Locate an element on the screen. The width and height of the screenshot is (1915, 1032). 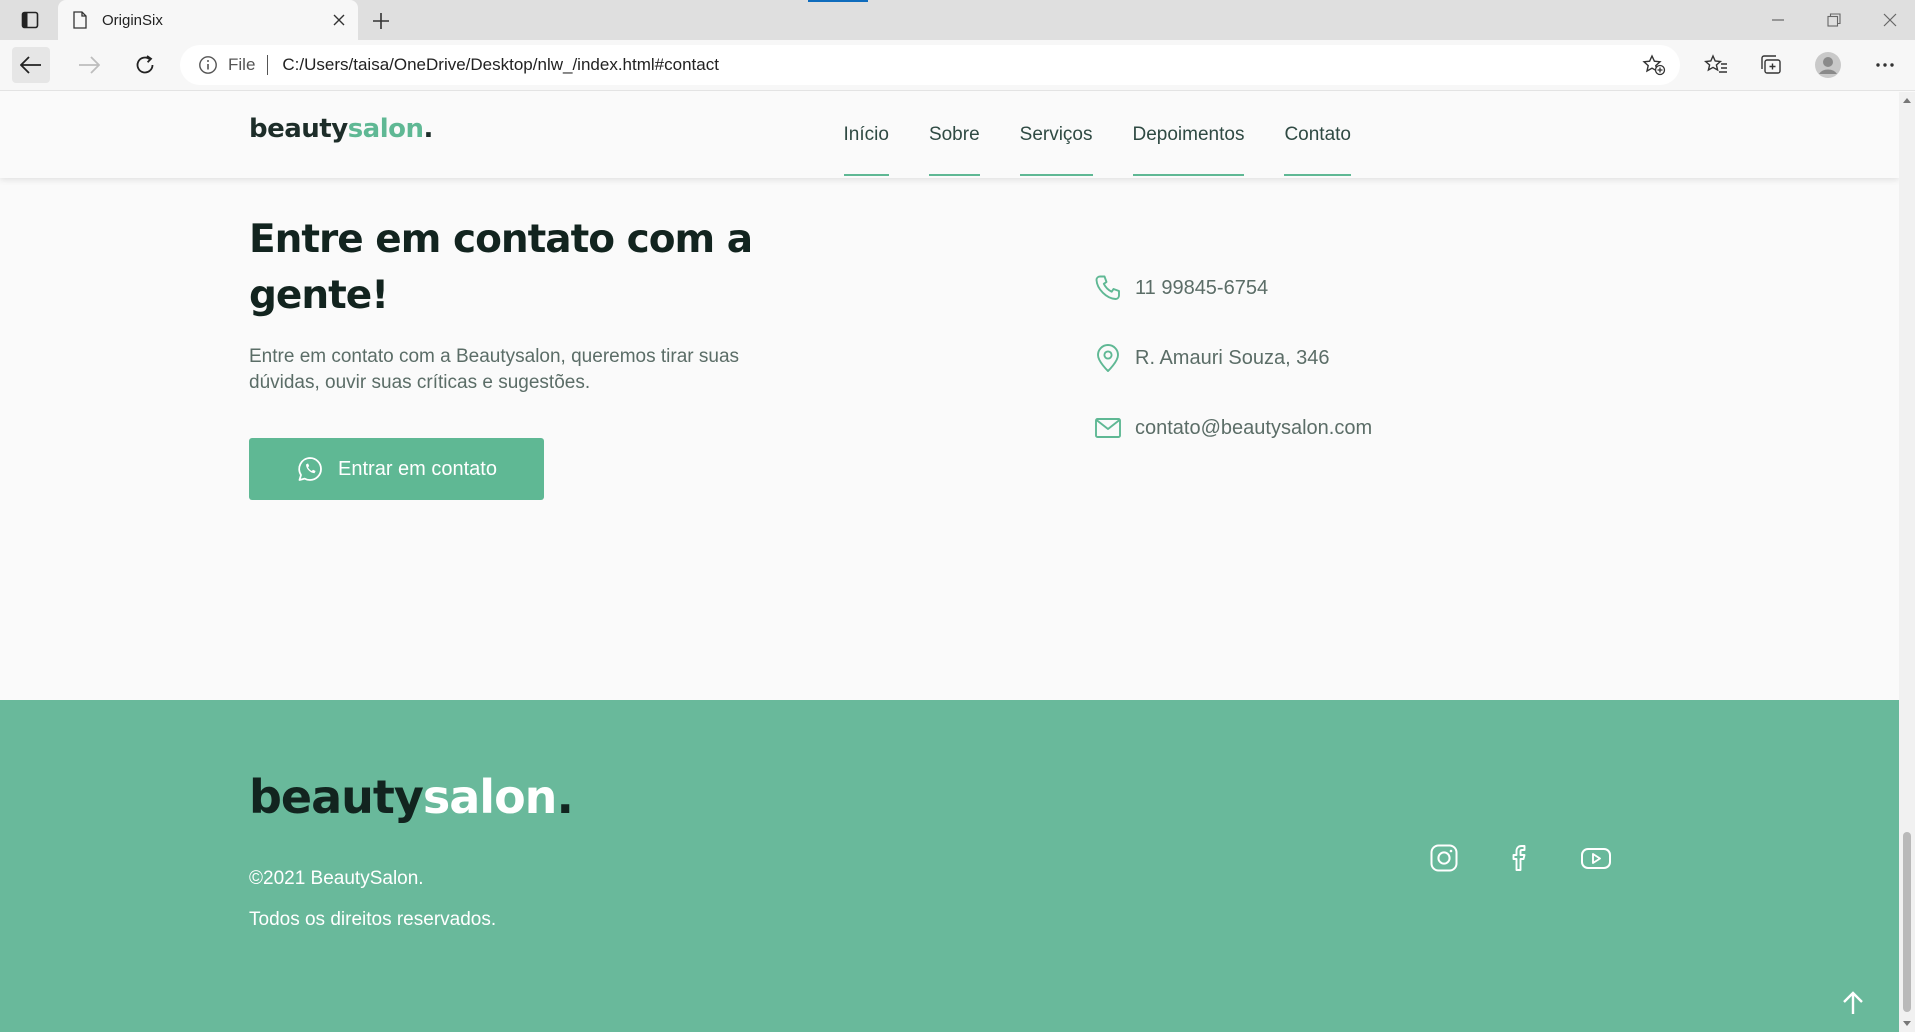
contact-item-address: R. Amauri Souza, 346 is located at coordinates (1232, 358).